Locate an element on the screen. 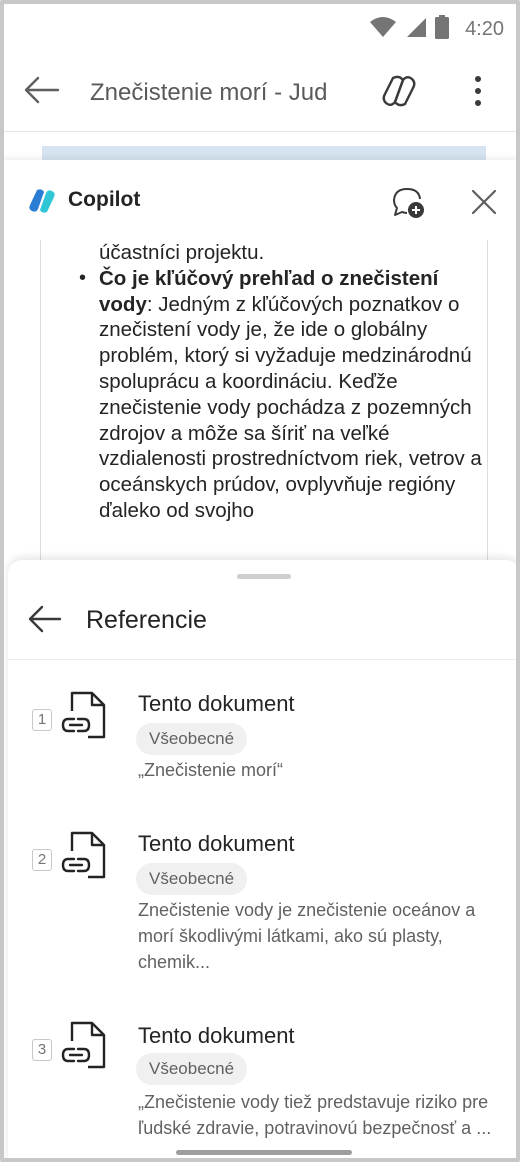 This screenshot has width=520, height=1162. copilot-logo-icon is located at coordinates (42, 201).